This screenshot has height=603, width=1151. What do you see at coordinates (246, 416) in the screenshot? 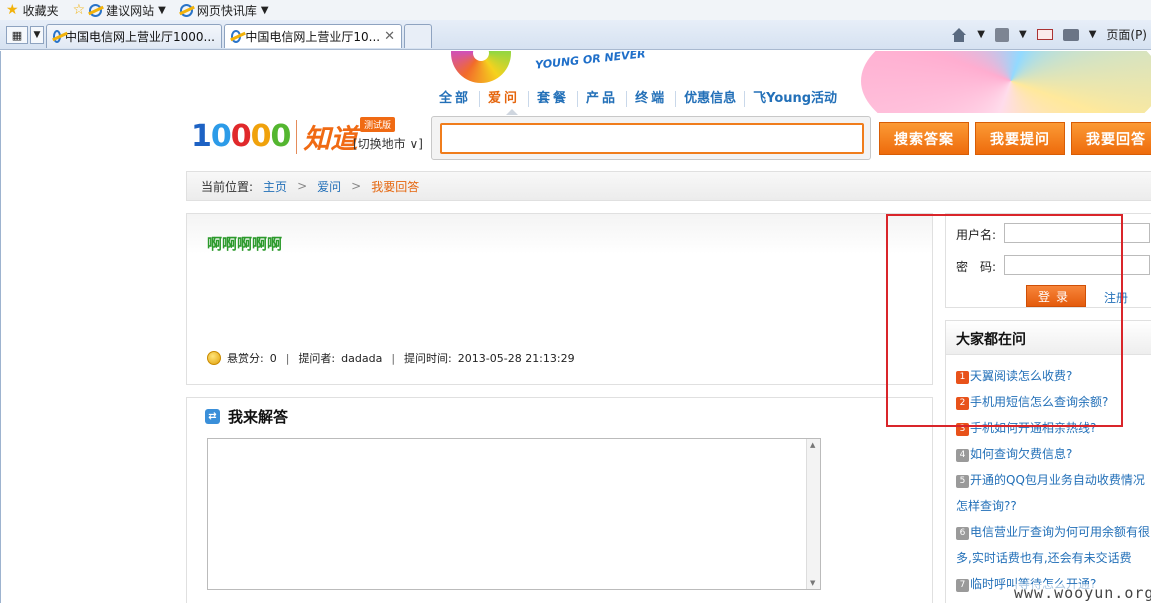
I see `answer-heading: ⇄ 我来解答` at bounding box center [246, 416].